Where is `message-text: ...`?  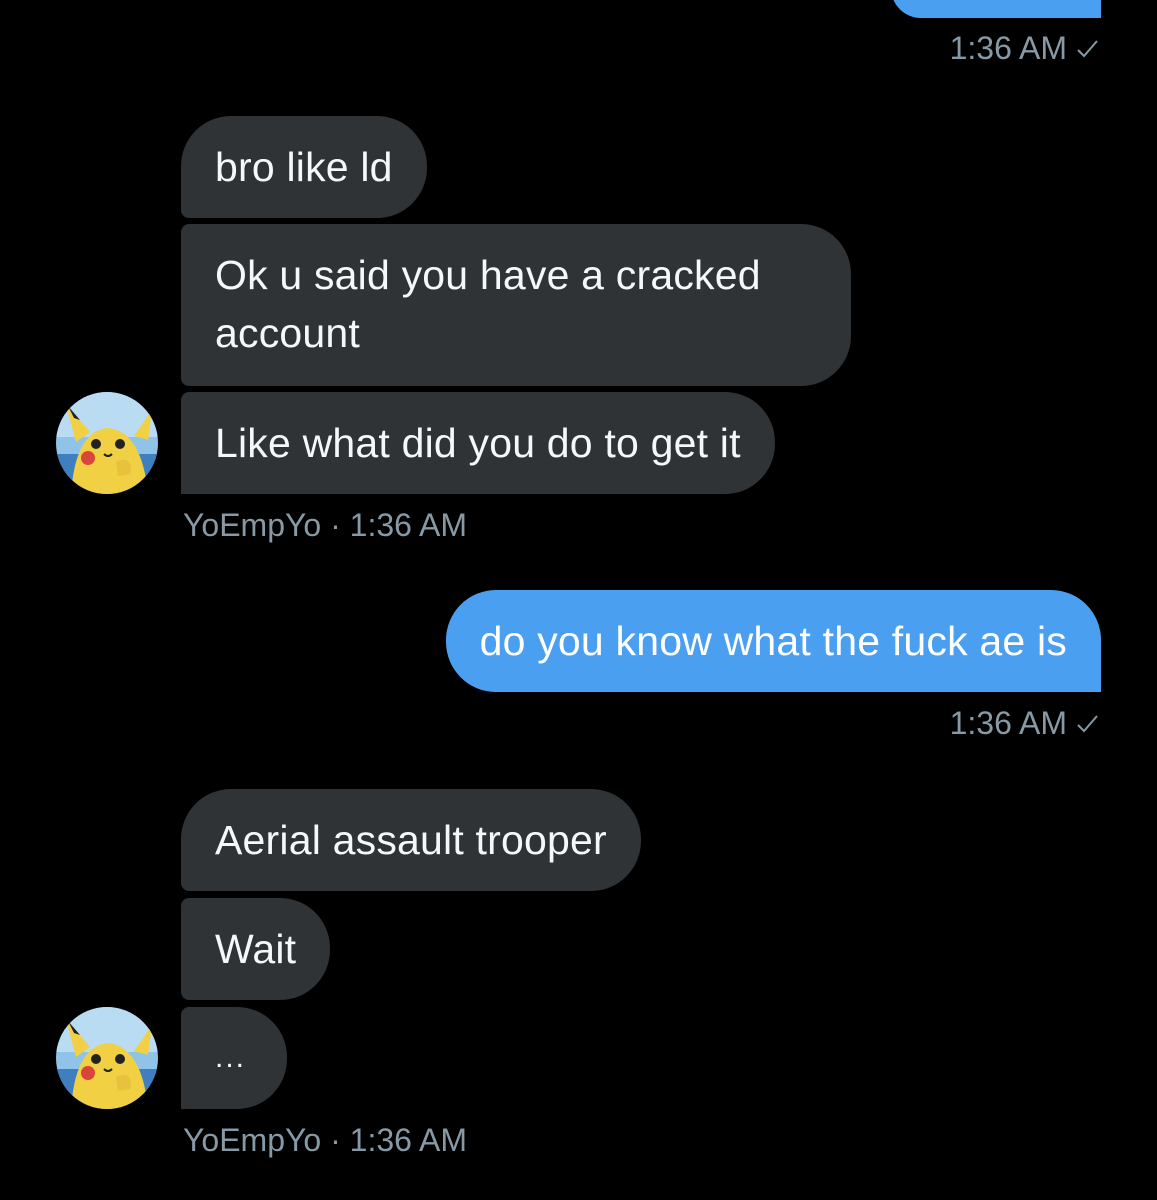 message-text: ... is located at coordinates (231, 1057).